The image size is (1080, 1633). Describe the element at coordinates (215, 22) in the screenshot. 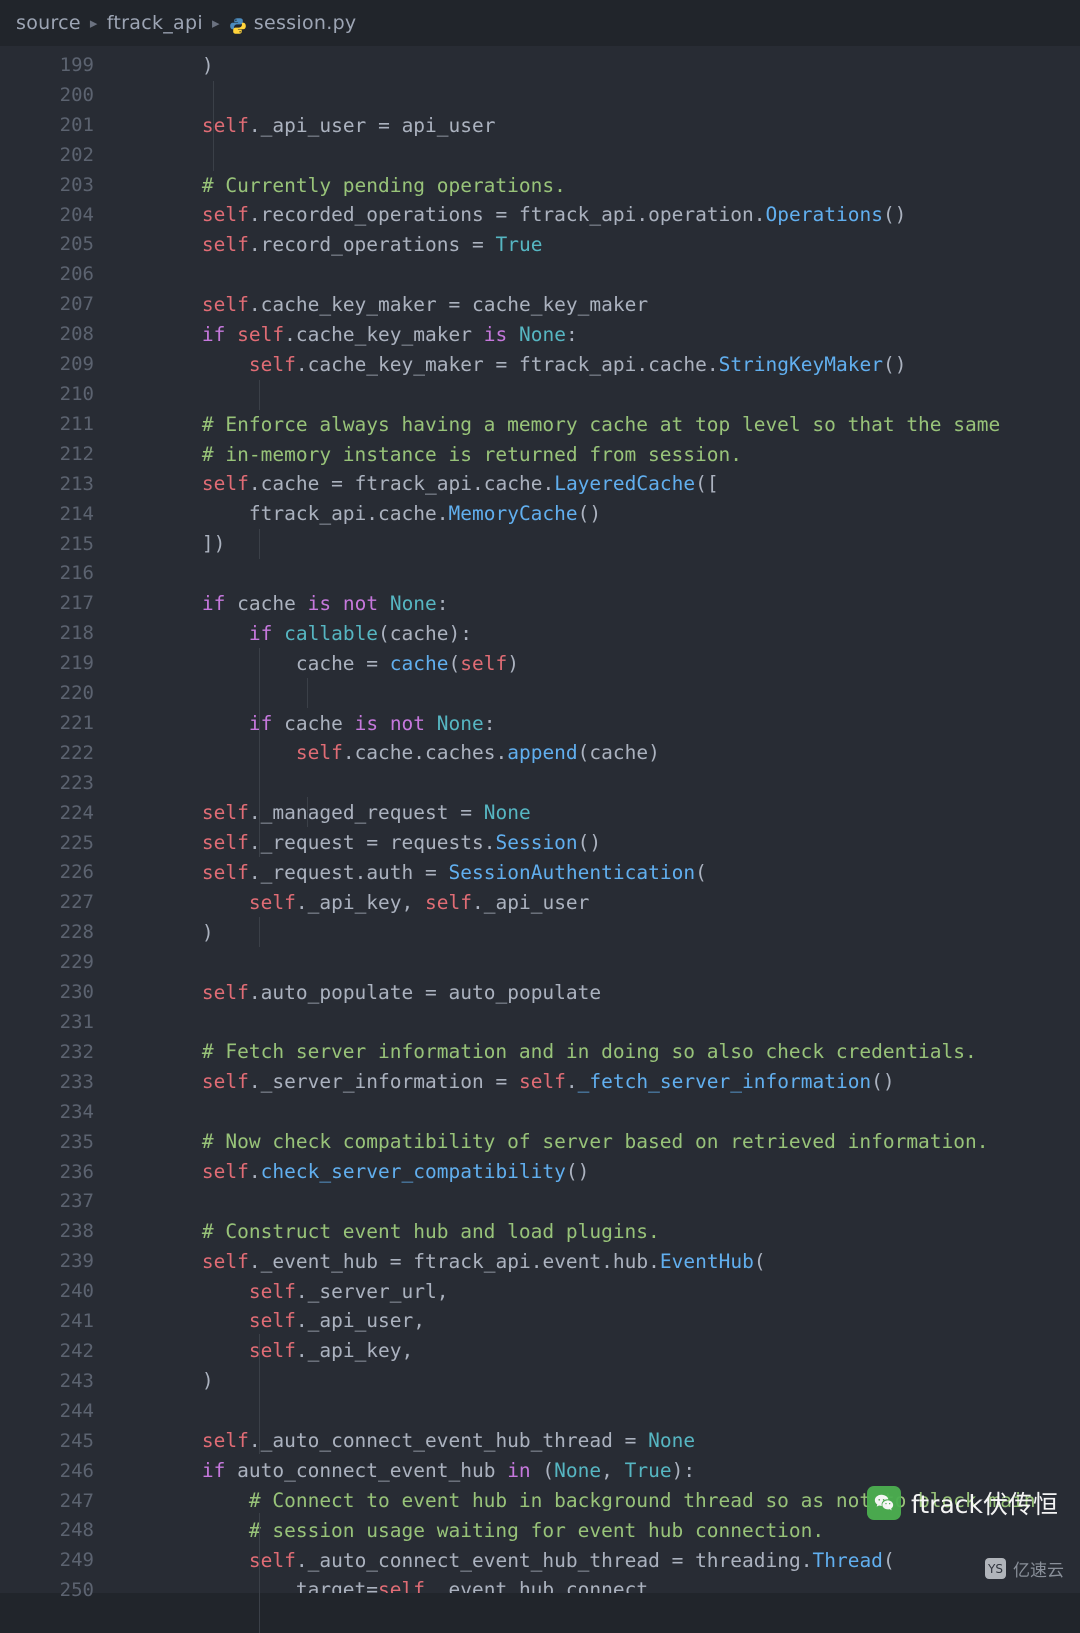

I see `chevron-right-icon: ▸` at that location.